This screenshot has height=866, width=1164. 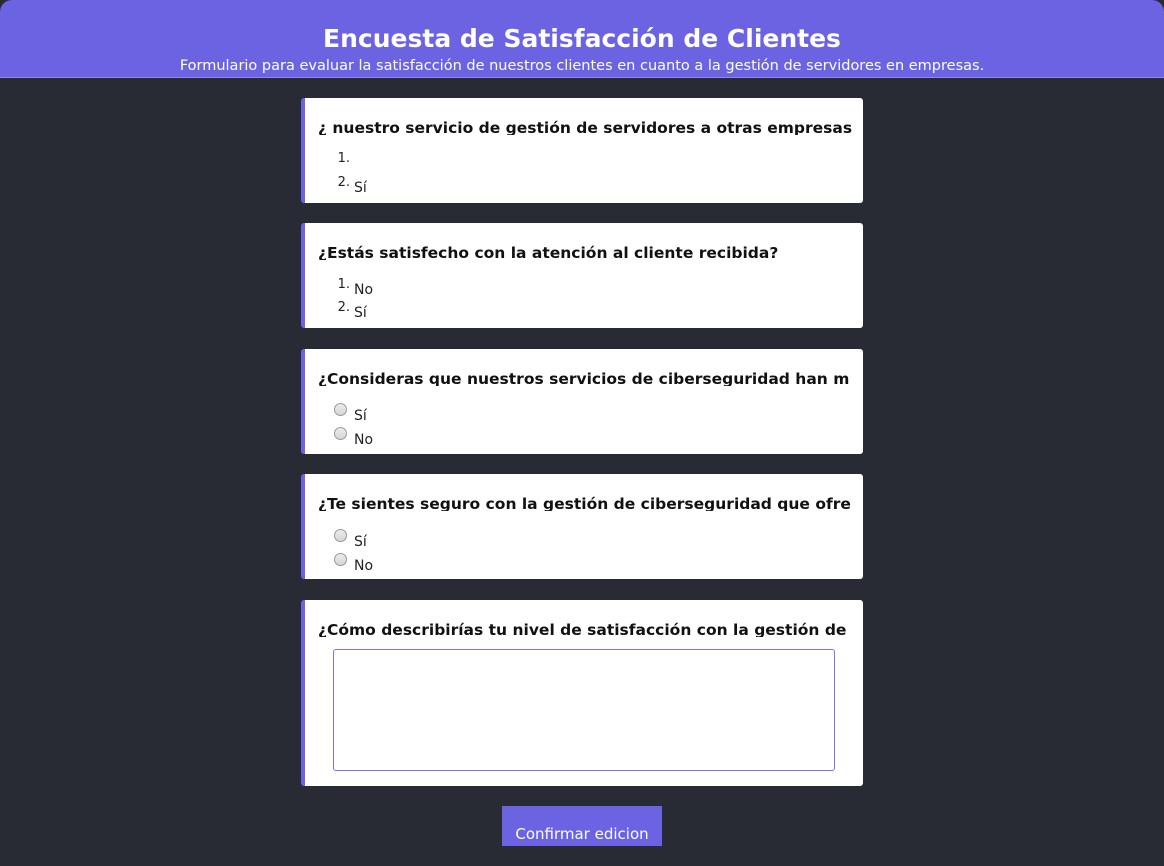 I want to click on answer-textarea, so click(x=584, y=710).